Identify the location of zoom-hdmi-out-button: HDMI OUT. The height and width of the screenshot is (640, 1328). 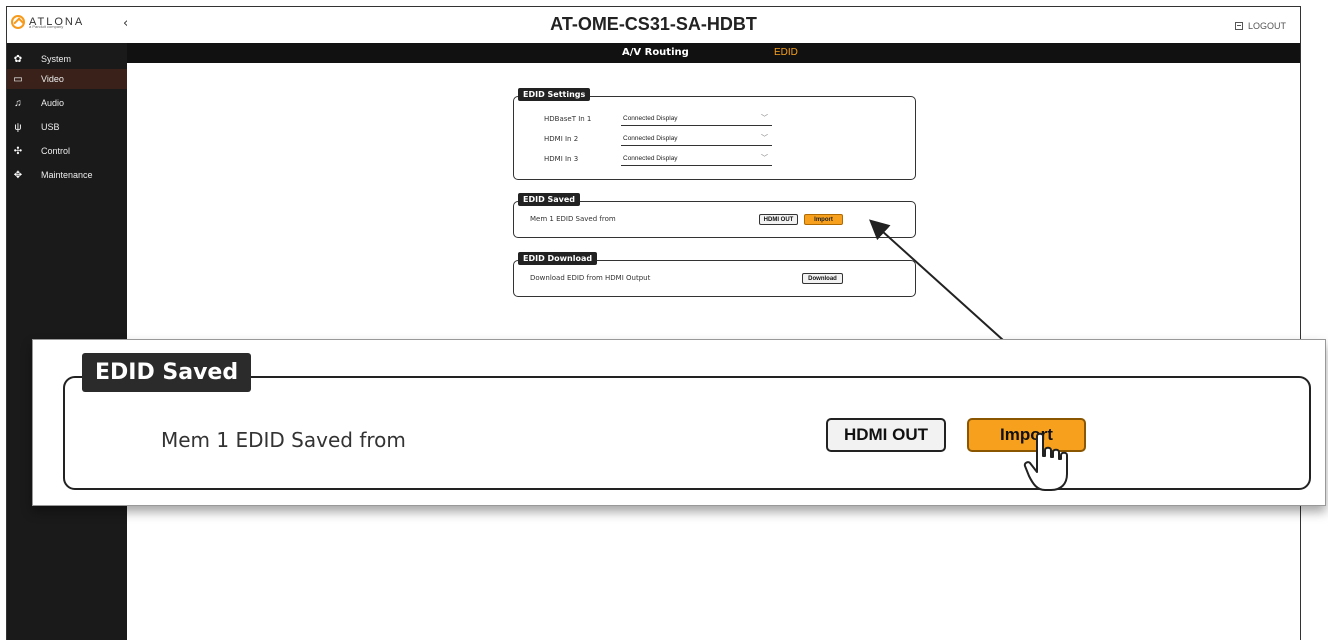
(886, 435).